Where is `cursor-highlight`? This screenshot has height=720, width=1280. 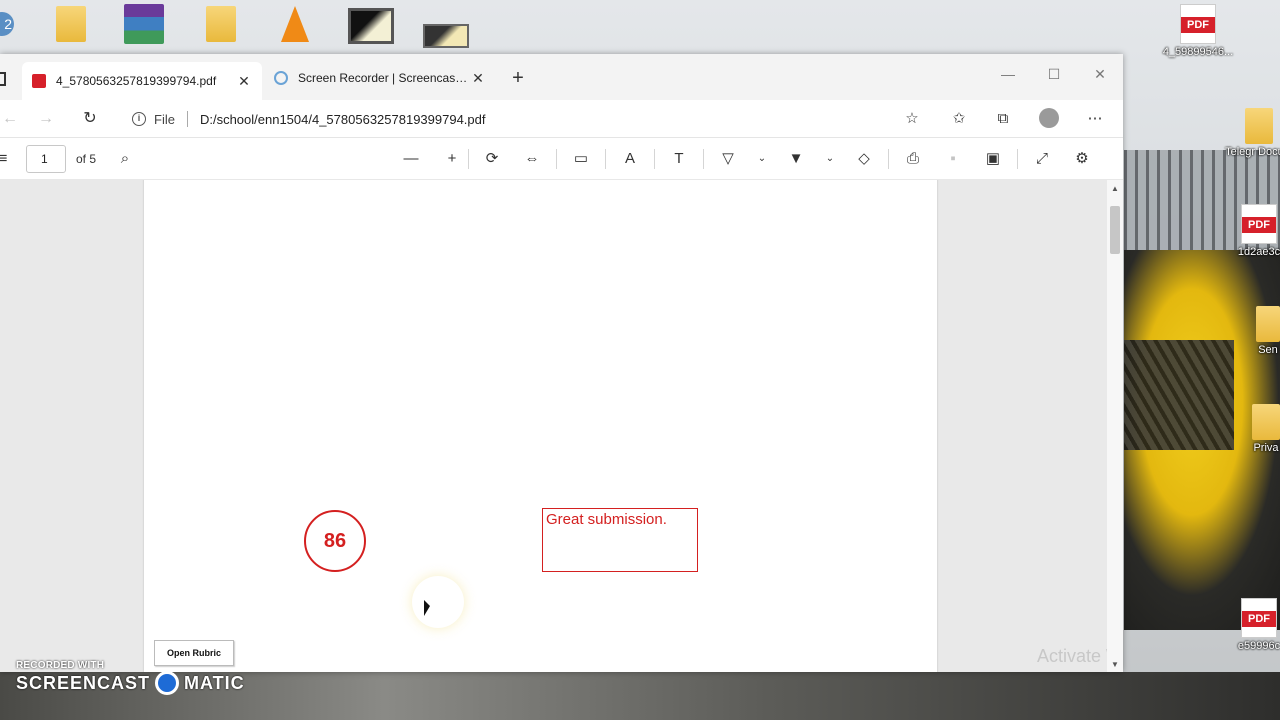 cursor-highlight is located at coordinates (438, 602).